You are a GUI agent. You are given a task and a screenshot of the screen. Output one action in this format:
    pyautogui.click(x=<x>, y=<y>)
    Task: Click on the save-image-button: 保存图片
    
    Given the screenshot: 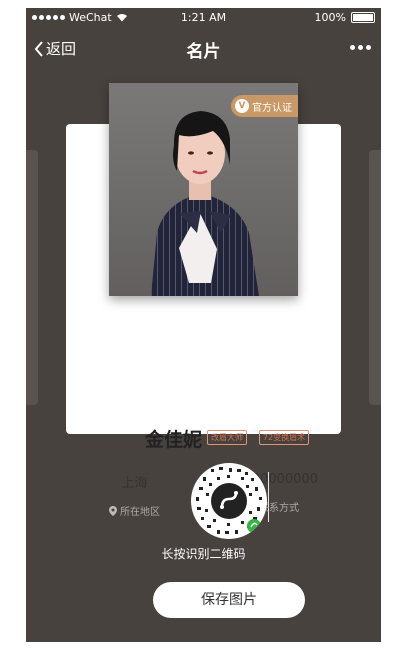 What is the action you would take?
    pyautogui.click(x=229, y=600)
    